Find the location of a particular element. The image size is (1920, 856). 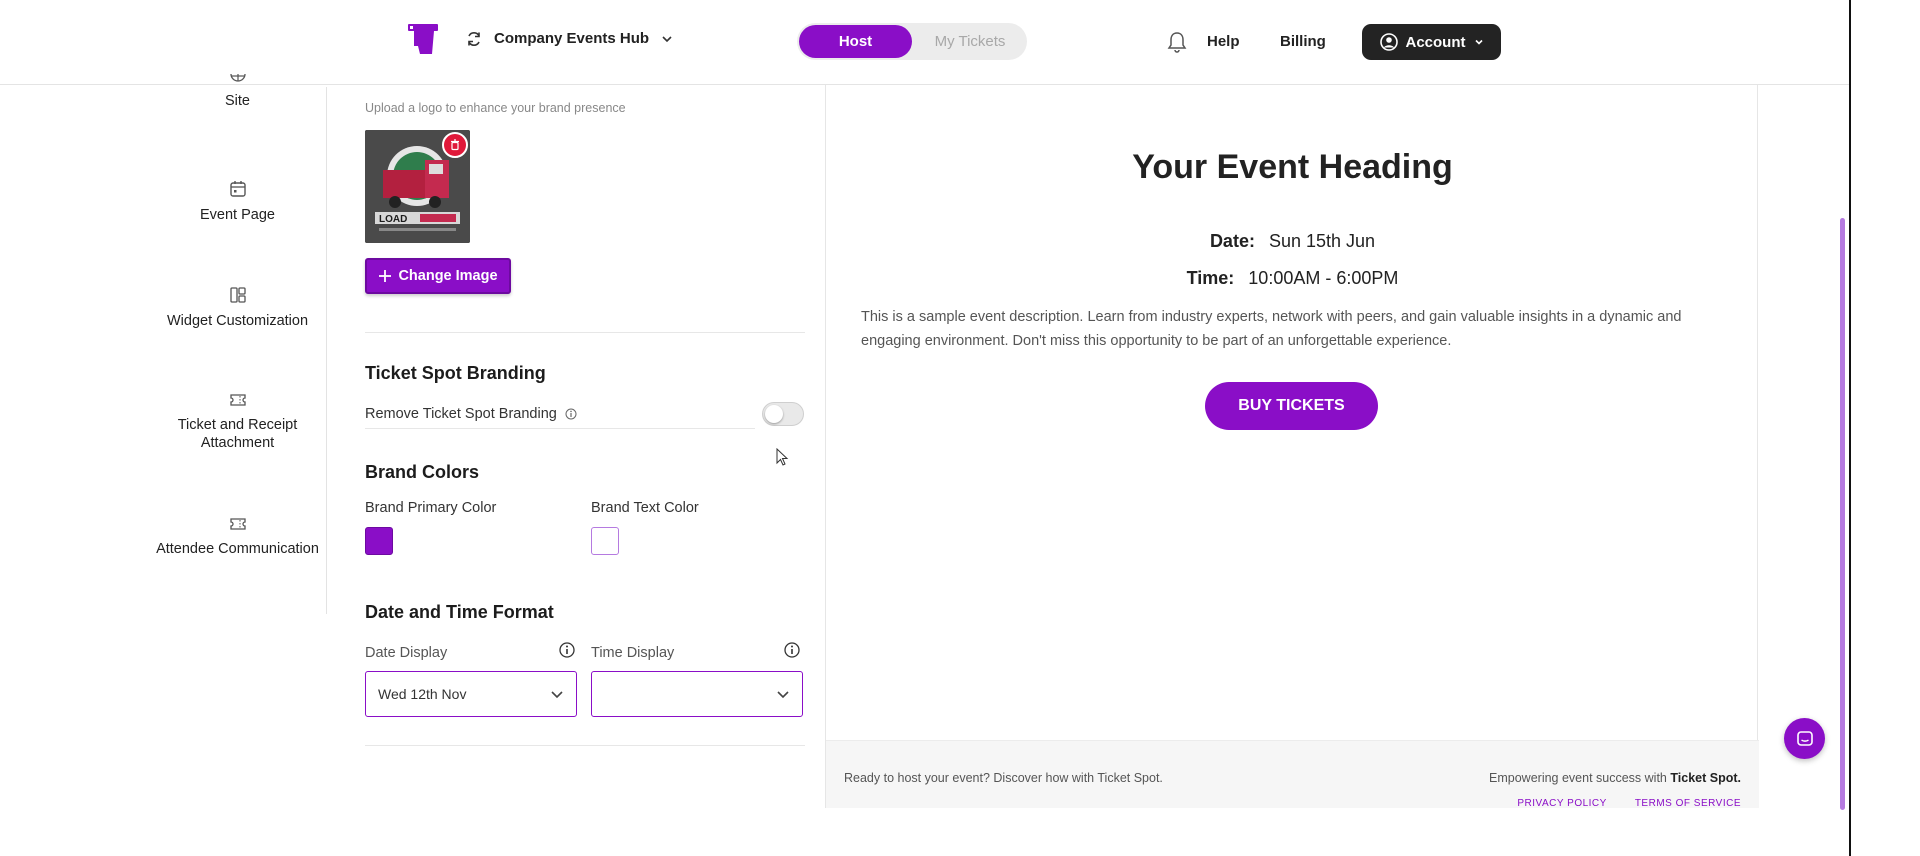

preview-date-value: Sun 15th Jun is located at coordinates (1322, 241).